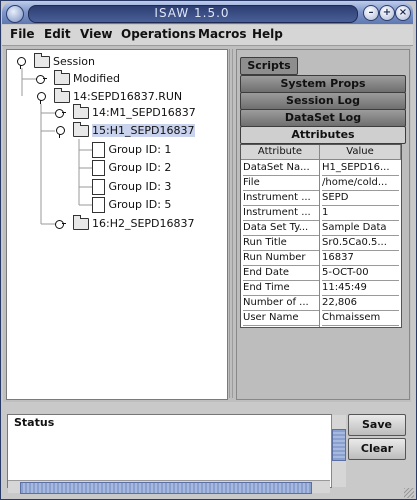  What do you see at coordinates (281, 258) in the screenshot?
I see `table-cell-attribute: Run Number` at bounding box center [281, 258].